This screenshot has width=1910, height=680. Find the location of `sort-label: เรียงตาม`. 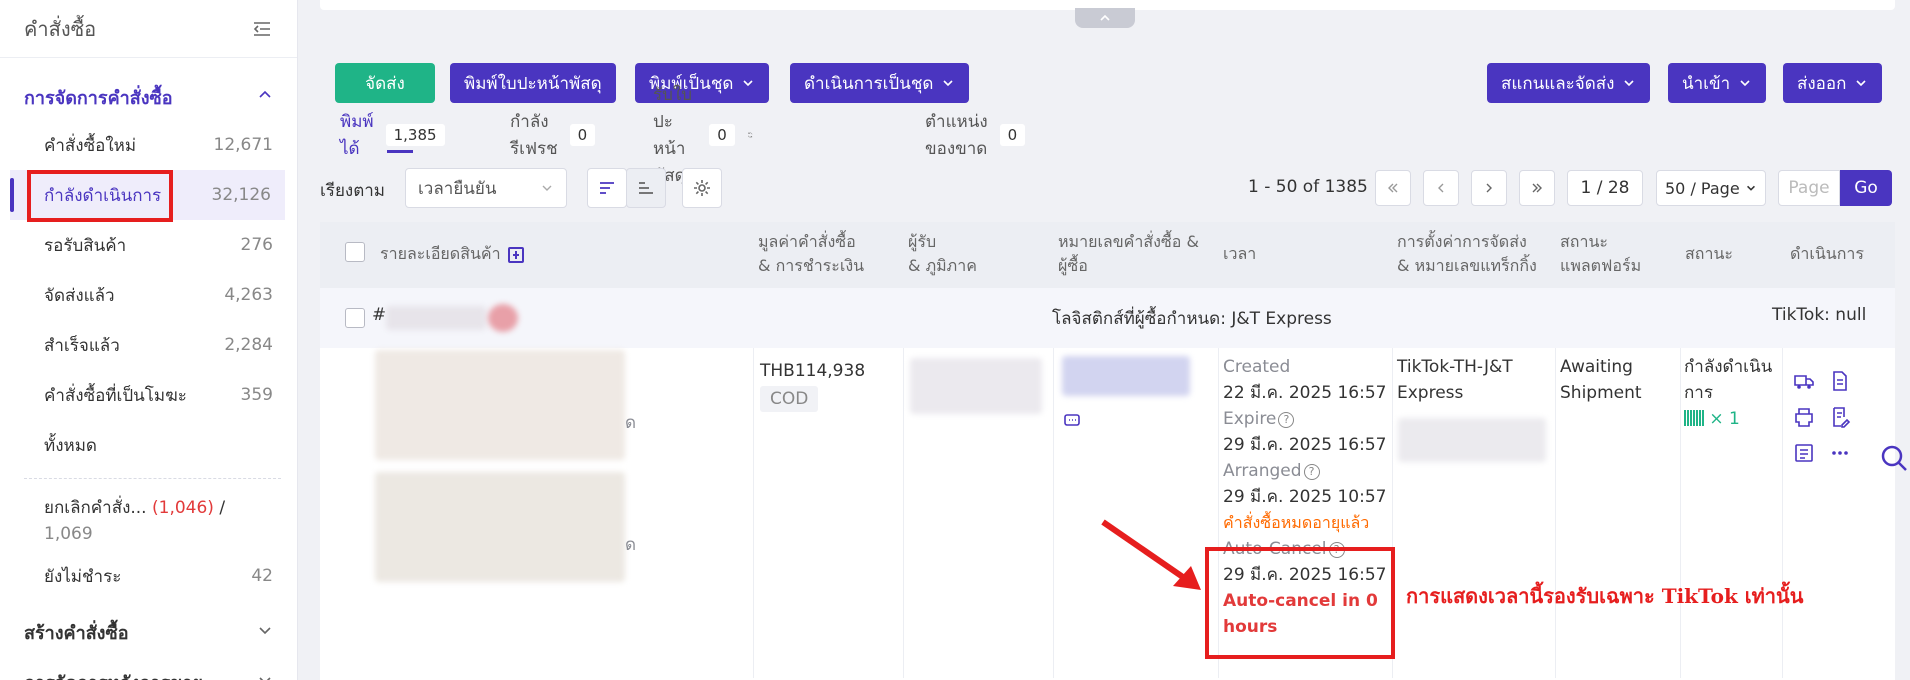

sort-label: เรียงตาม is located at coordinates (352, 191).